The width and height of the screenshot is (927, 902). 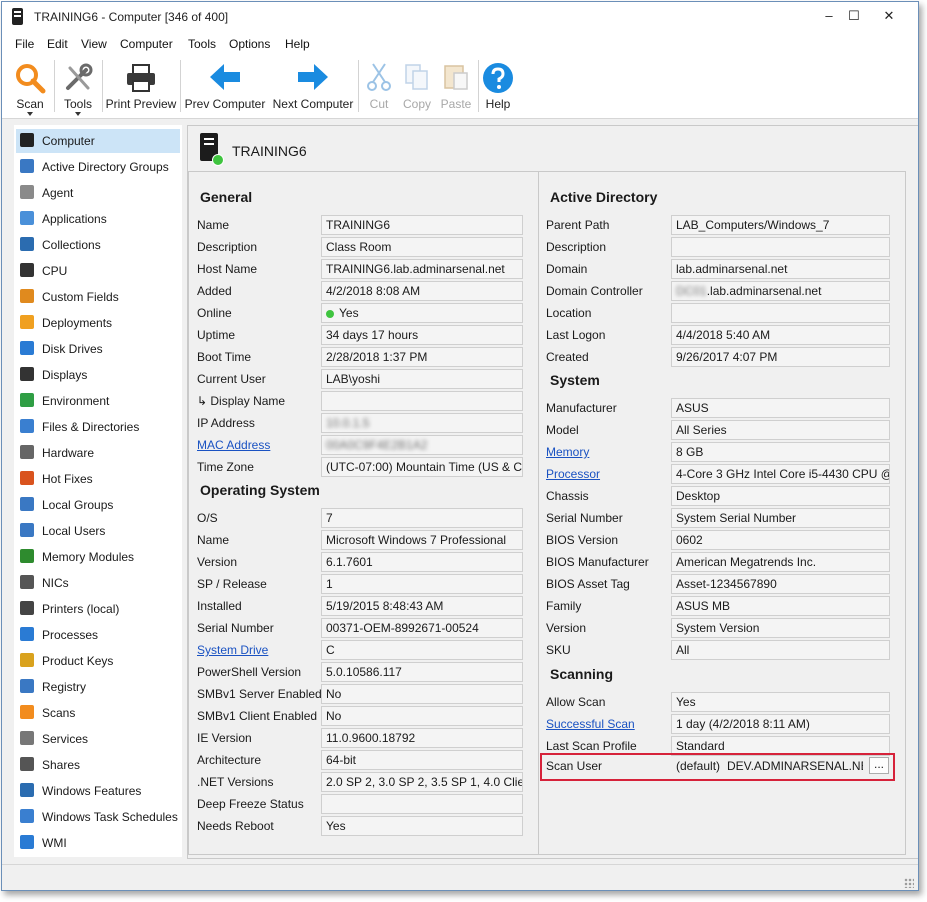 What do you see at coordinates (379, 87) in the screenshot?
I see `cut-button: Cut` at bounding box center [379, 87].